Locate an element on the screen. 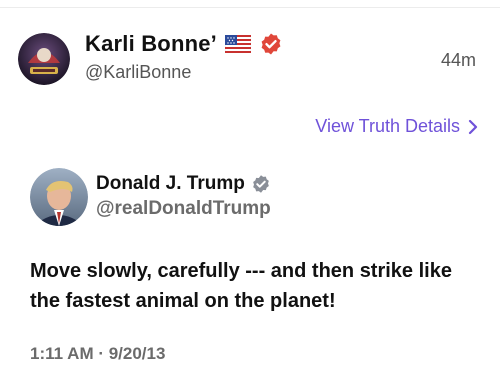  view-truth-details-link: View Truth Details is located at coordinates (396, 126).